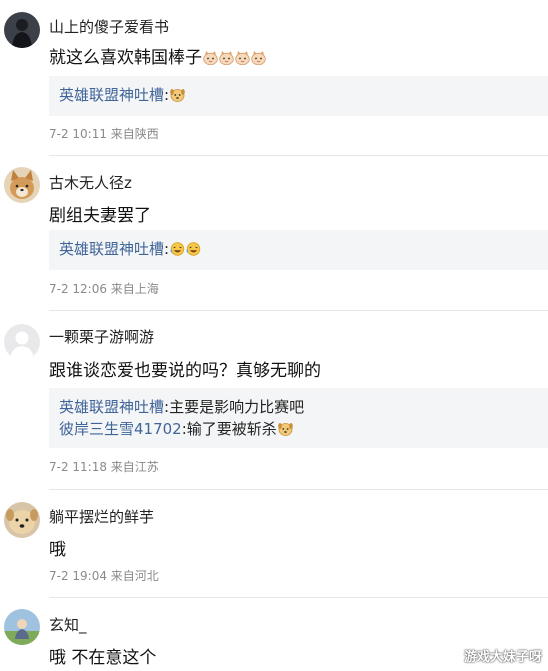 The height and width of the screenshot is (671, 548). I want to click on reply-line: 英雄联盟神吐槽:主要是影响力比赛吧, so click(298, 407).